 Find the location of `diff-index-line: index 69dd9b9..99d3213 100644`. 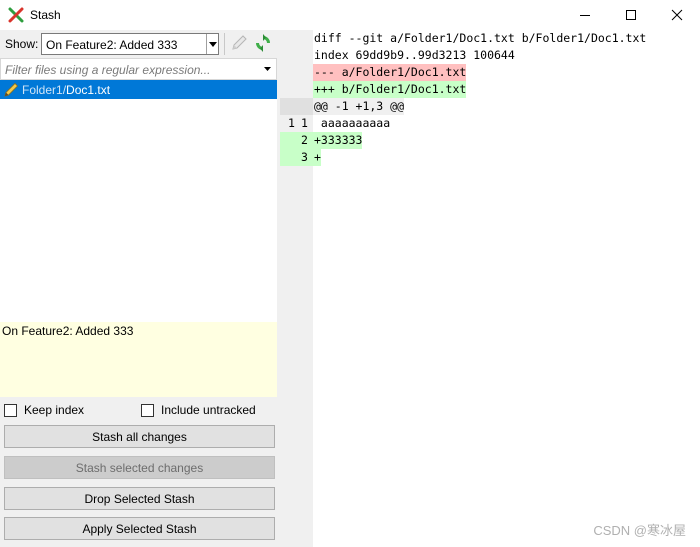

diff-index-line: index 69dd9b9..99d3213 100644 is located at coordinates (414, 55).